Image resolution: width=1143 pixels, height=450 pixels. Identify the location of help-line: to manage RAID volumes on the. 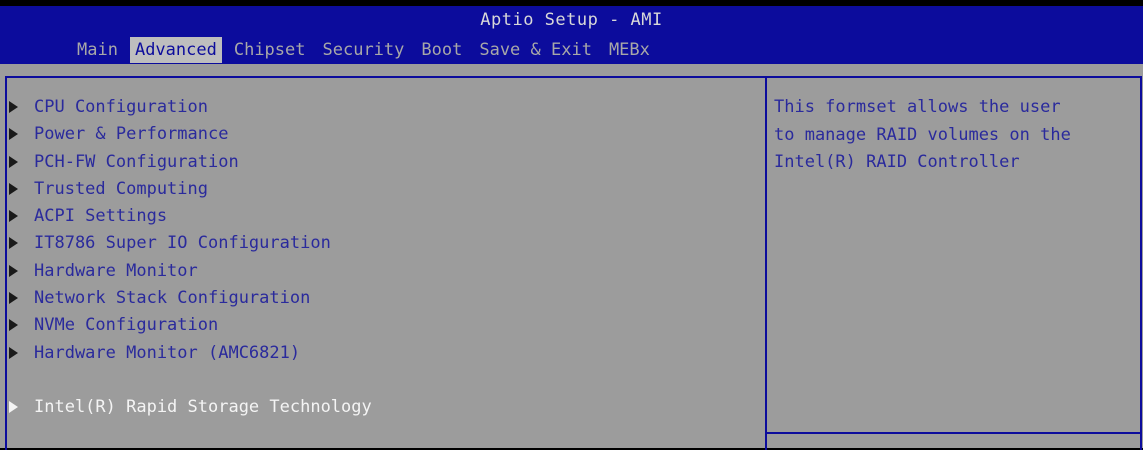
(922, 134).